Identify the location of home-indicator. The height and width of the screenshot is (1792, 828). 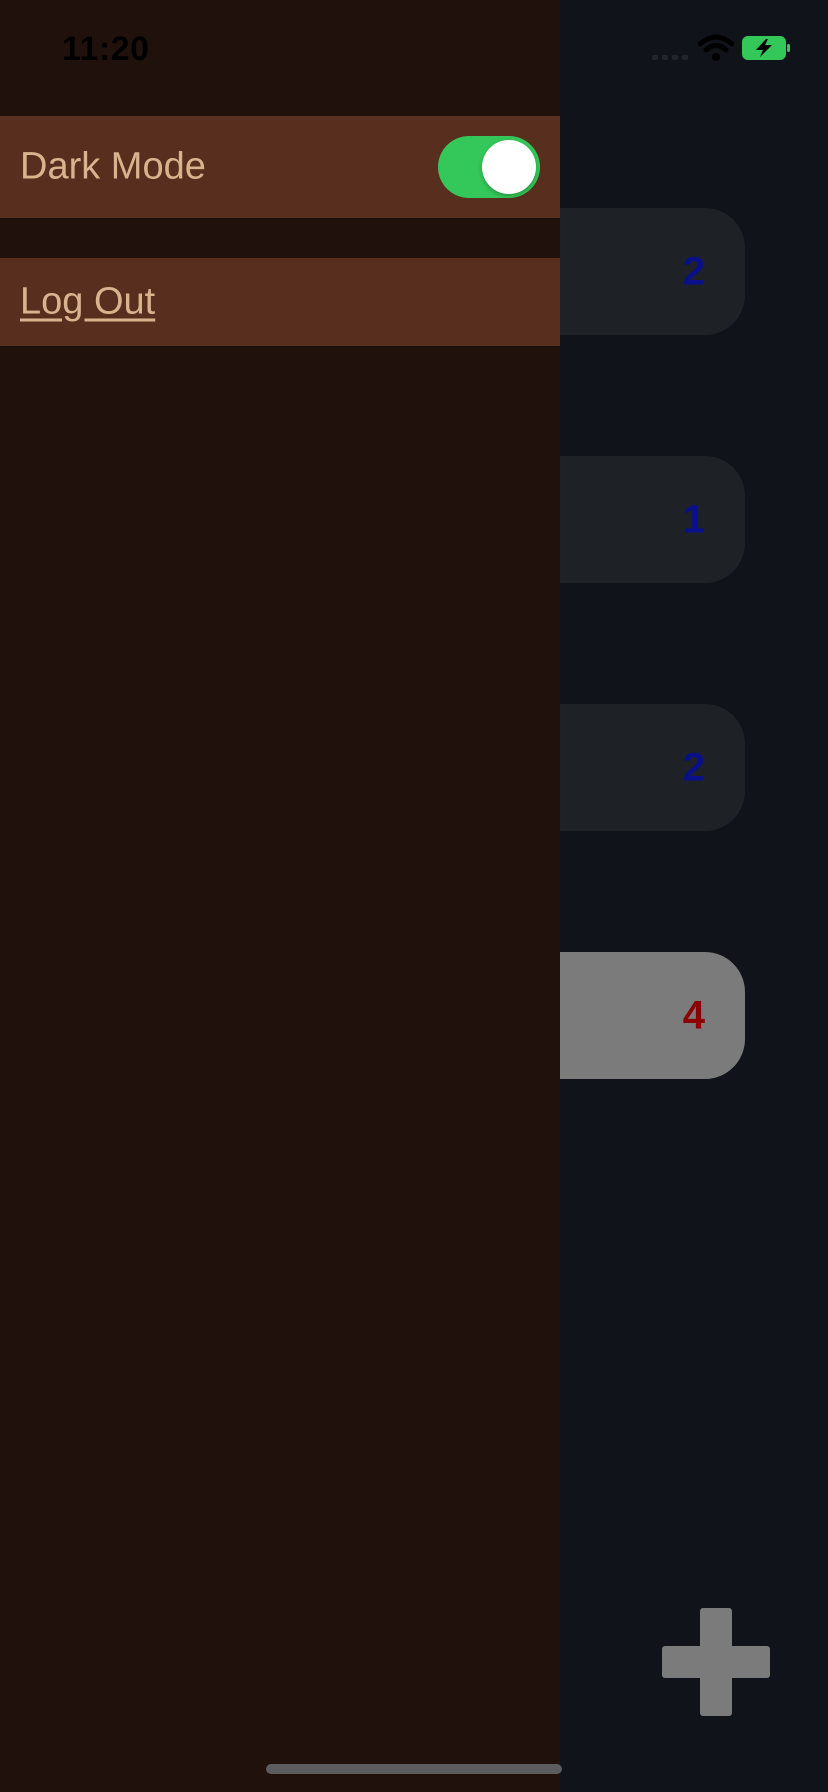
(414, 1769).